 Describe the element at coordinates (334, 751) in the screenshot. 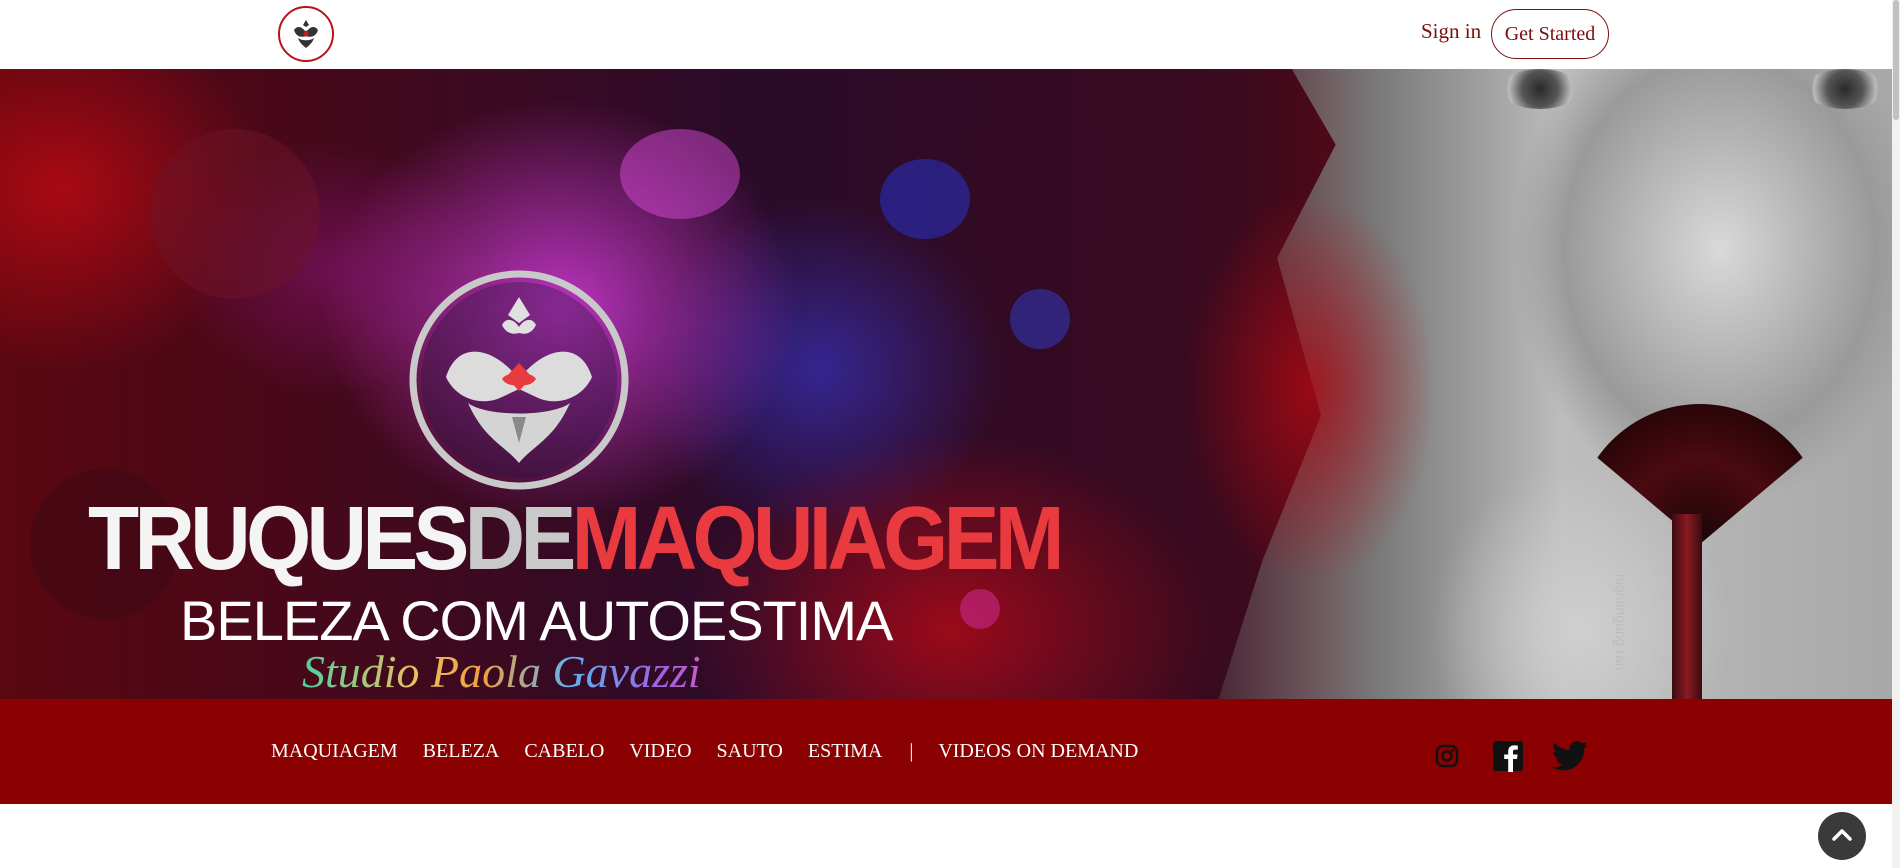

I see `nav-item-maquiagem: MAQUIAGEM` at that location.